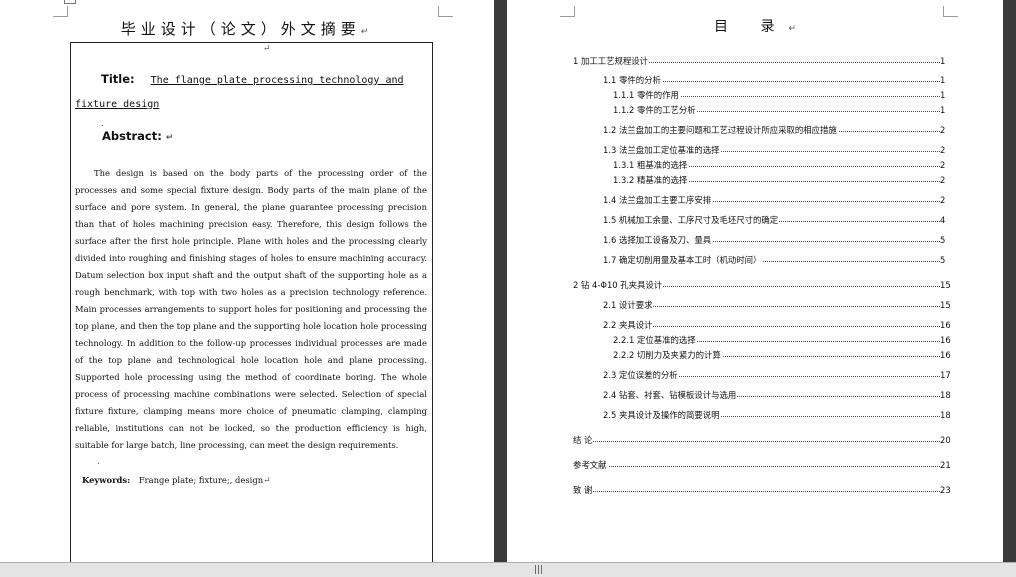 This screenshot has width=1016, height=577. I want to click on toc-entry-title: 2 钻 4-Φ10 孔夹具设计, so click(618, 285).